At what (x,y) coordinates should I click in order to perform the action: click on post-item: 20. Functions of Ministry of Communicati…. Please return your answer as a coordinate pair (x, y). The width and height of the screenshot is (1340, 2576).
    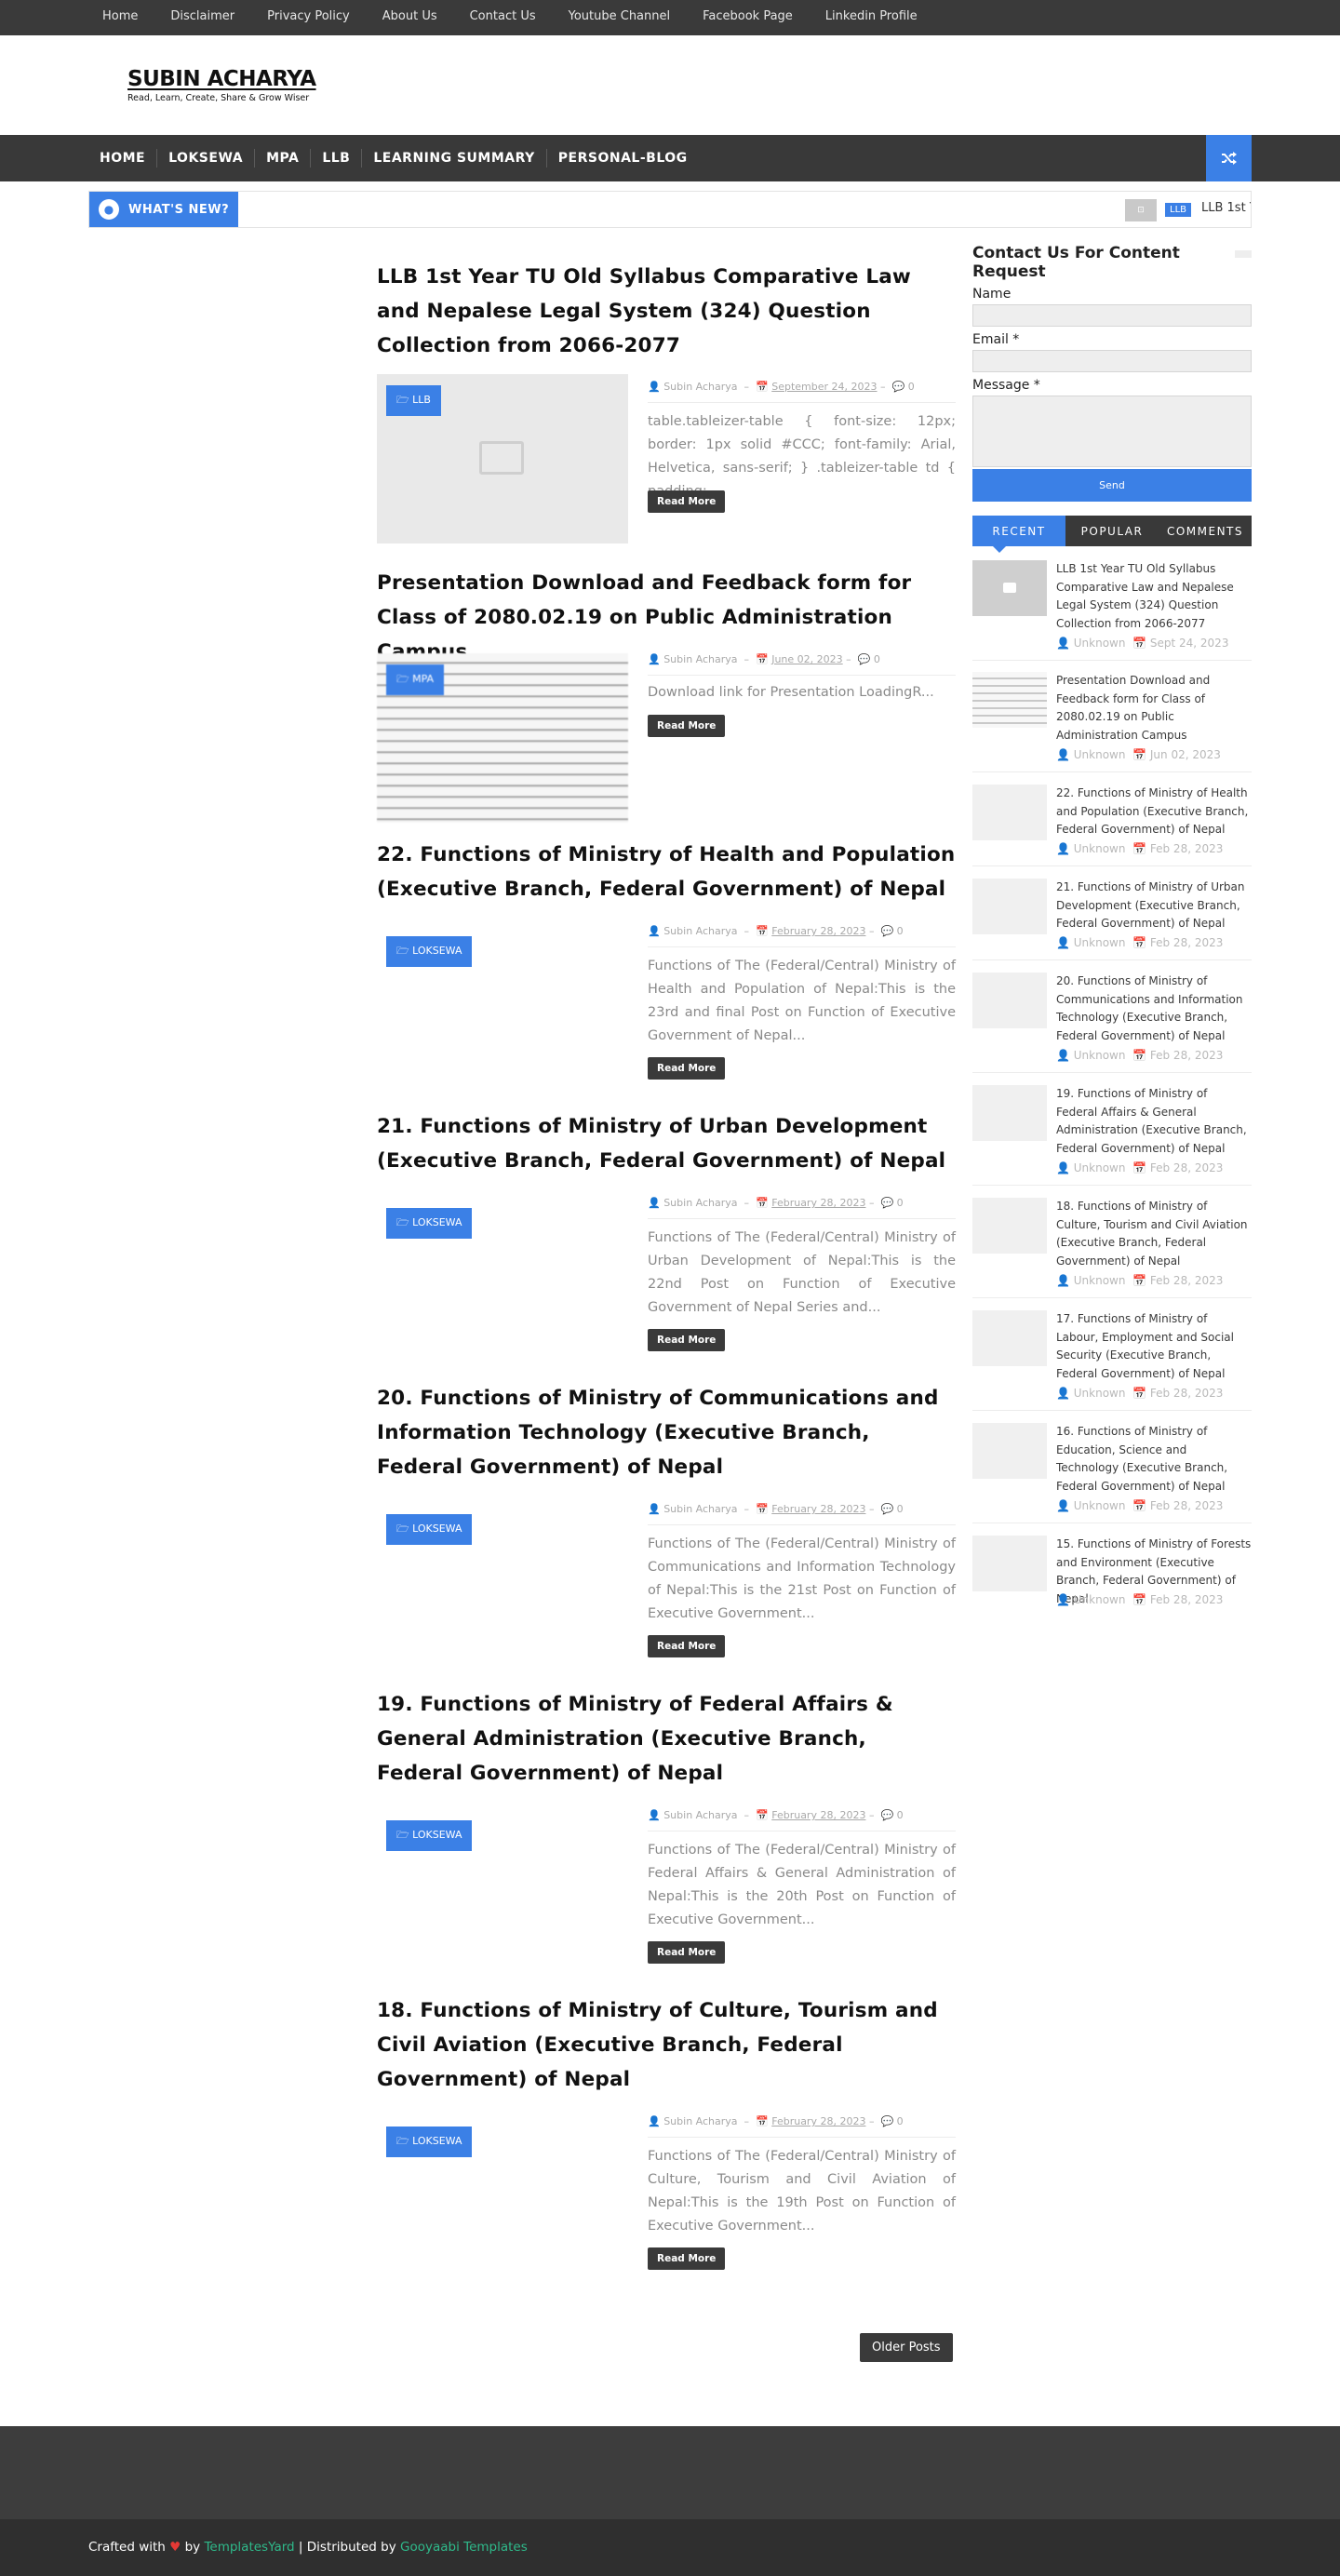
    Looking at the image, I should click on (666, 1519).